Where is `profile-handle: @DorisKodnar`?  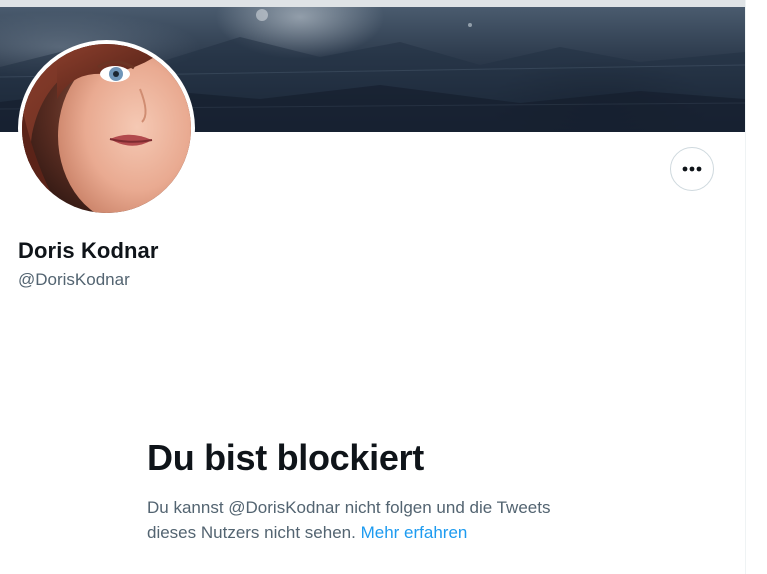
profile-handle: @DorisKodnar is located at coordinates (74, 279).